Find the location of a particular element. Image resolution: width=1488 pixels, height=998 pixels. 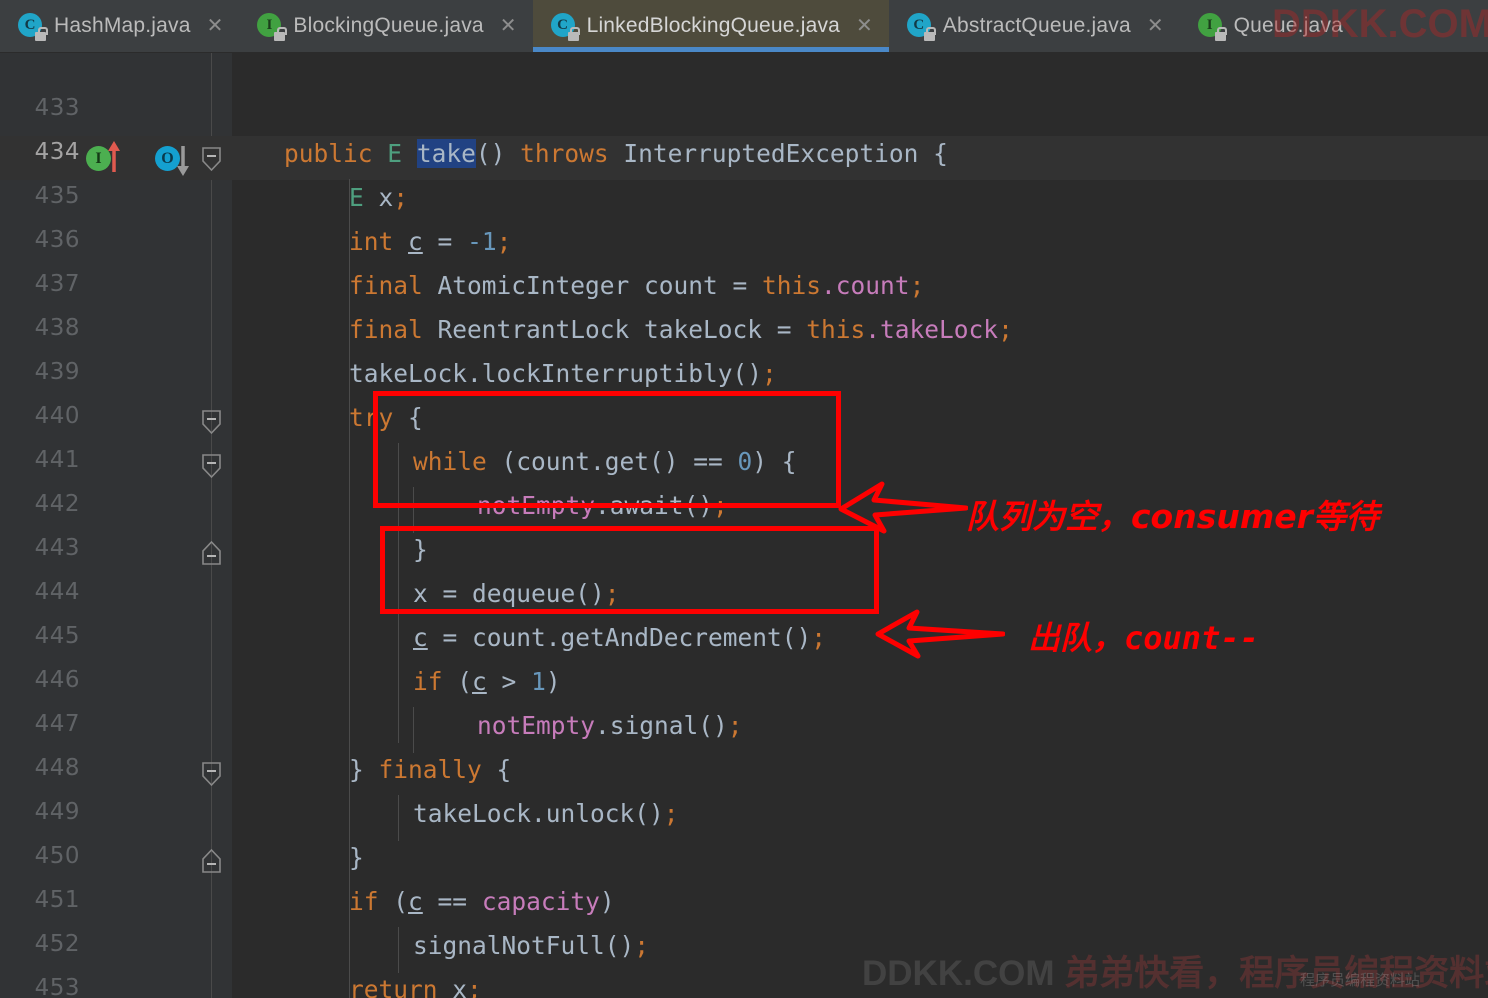

watermark-tagline: 弟弟快看，程序员编程资料站 is located at coordinates (1276, 973).